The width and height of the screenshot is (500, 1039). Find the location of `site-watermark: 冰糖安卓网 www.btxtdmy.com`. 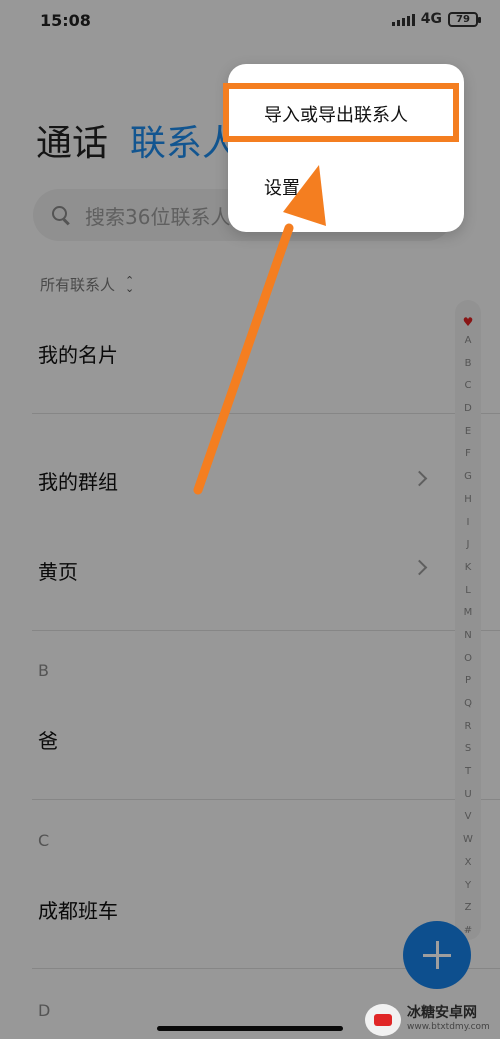

site-watermark: 冰糖安卓网 www.btxtdmy.com is located at coordinates (432, 1019).